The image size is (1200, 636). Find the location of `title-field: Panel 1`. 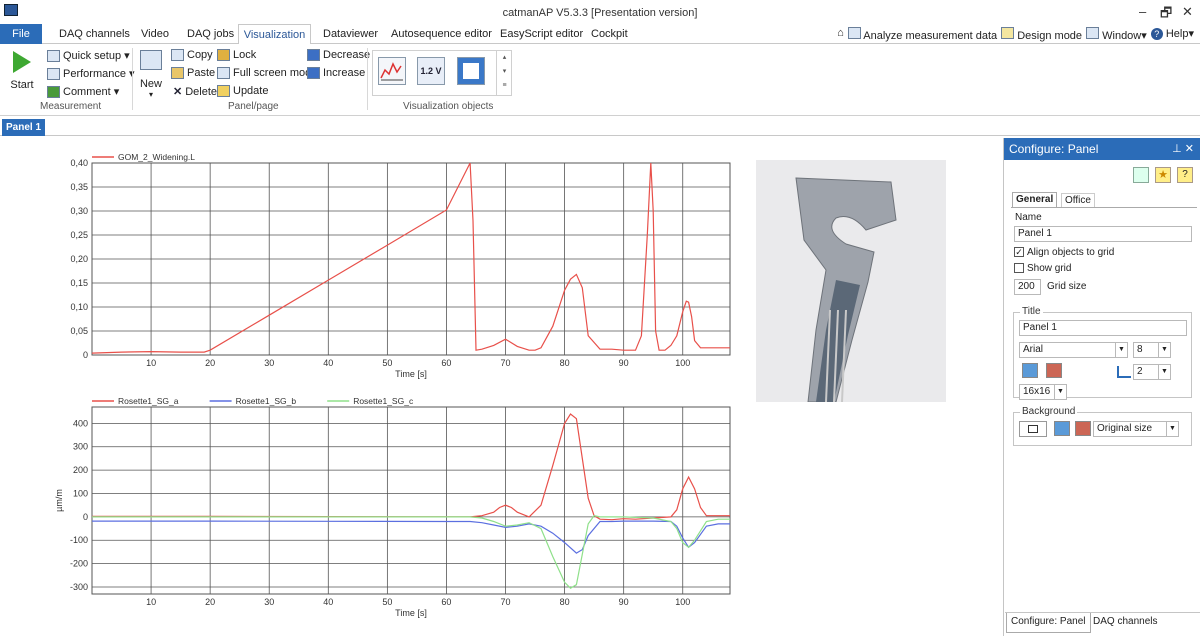

title-field: Panel 1 is located at coordinates (1103, 328).